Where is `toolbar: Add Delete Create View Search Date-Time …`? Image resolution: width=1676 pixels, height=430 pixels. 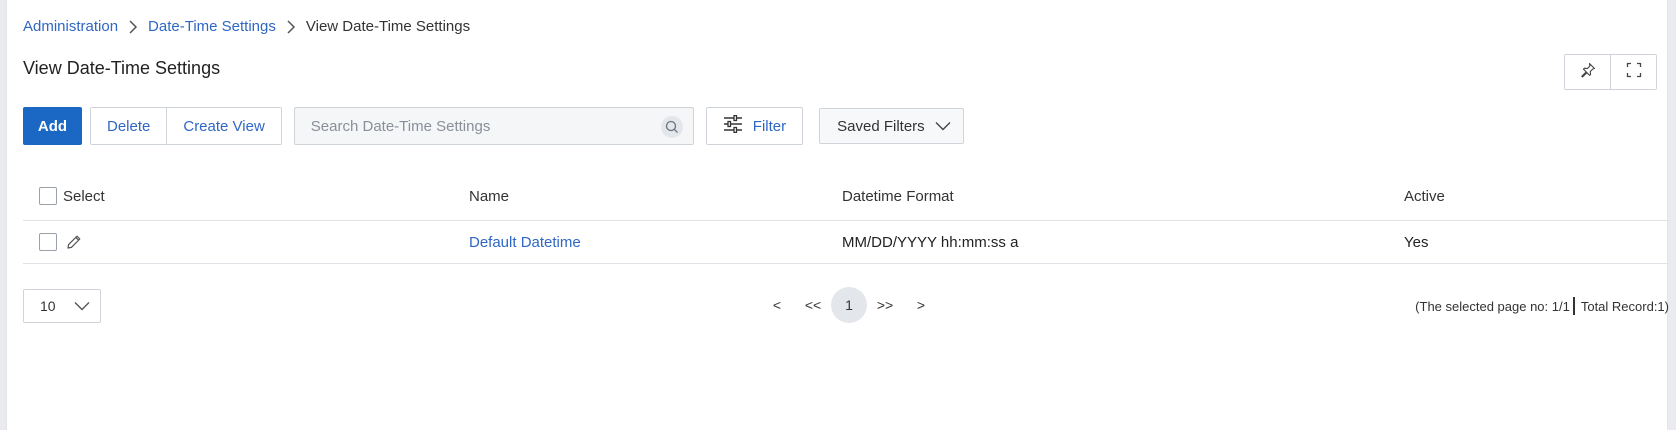
toolbar: Add Delete Create View Search Date-Time … is located at coordinates (493, 126).